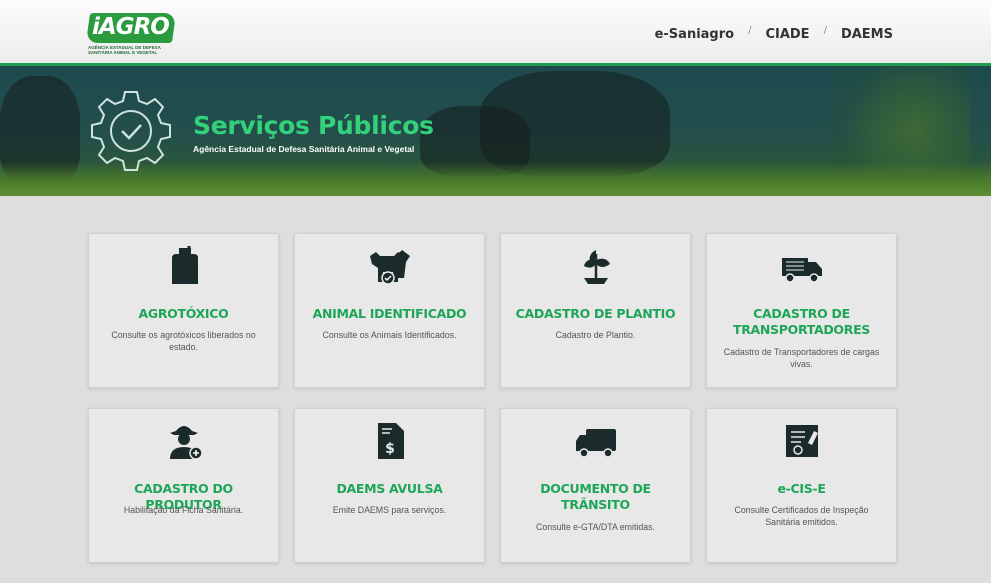 The width and height of the screenshot is (991, 583). What do you see at coordinates (575, 123) in the screenshot?
I see `cow-silhouette` at bounding box center [575, 123].